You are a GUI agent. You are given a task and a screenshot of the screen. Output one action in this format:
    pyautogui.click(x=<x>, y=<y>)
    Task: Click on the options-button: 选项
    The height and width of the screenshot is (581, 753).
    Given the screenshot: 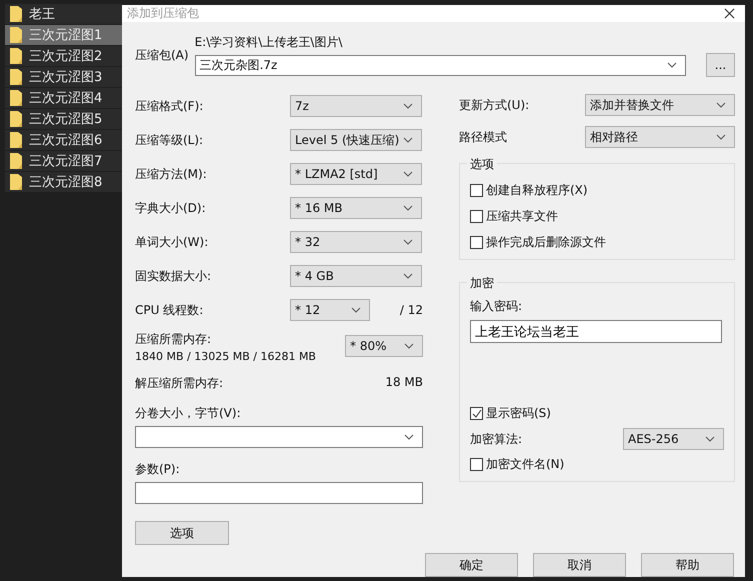 What is the action you would take?
    pyautogui.click(x=182, y=533)
    